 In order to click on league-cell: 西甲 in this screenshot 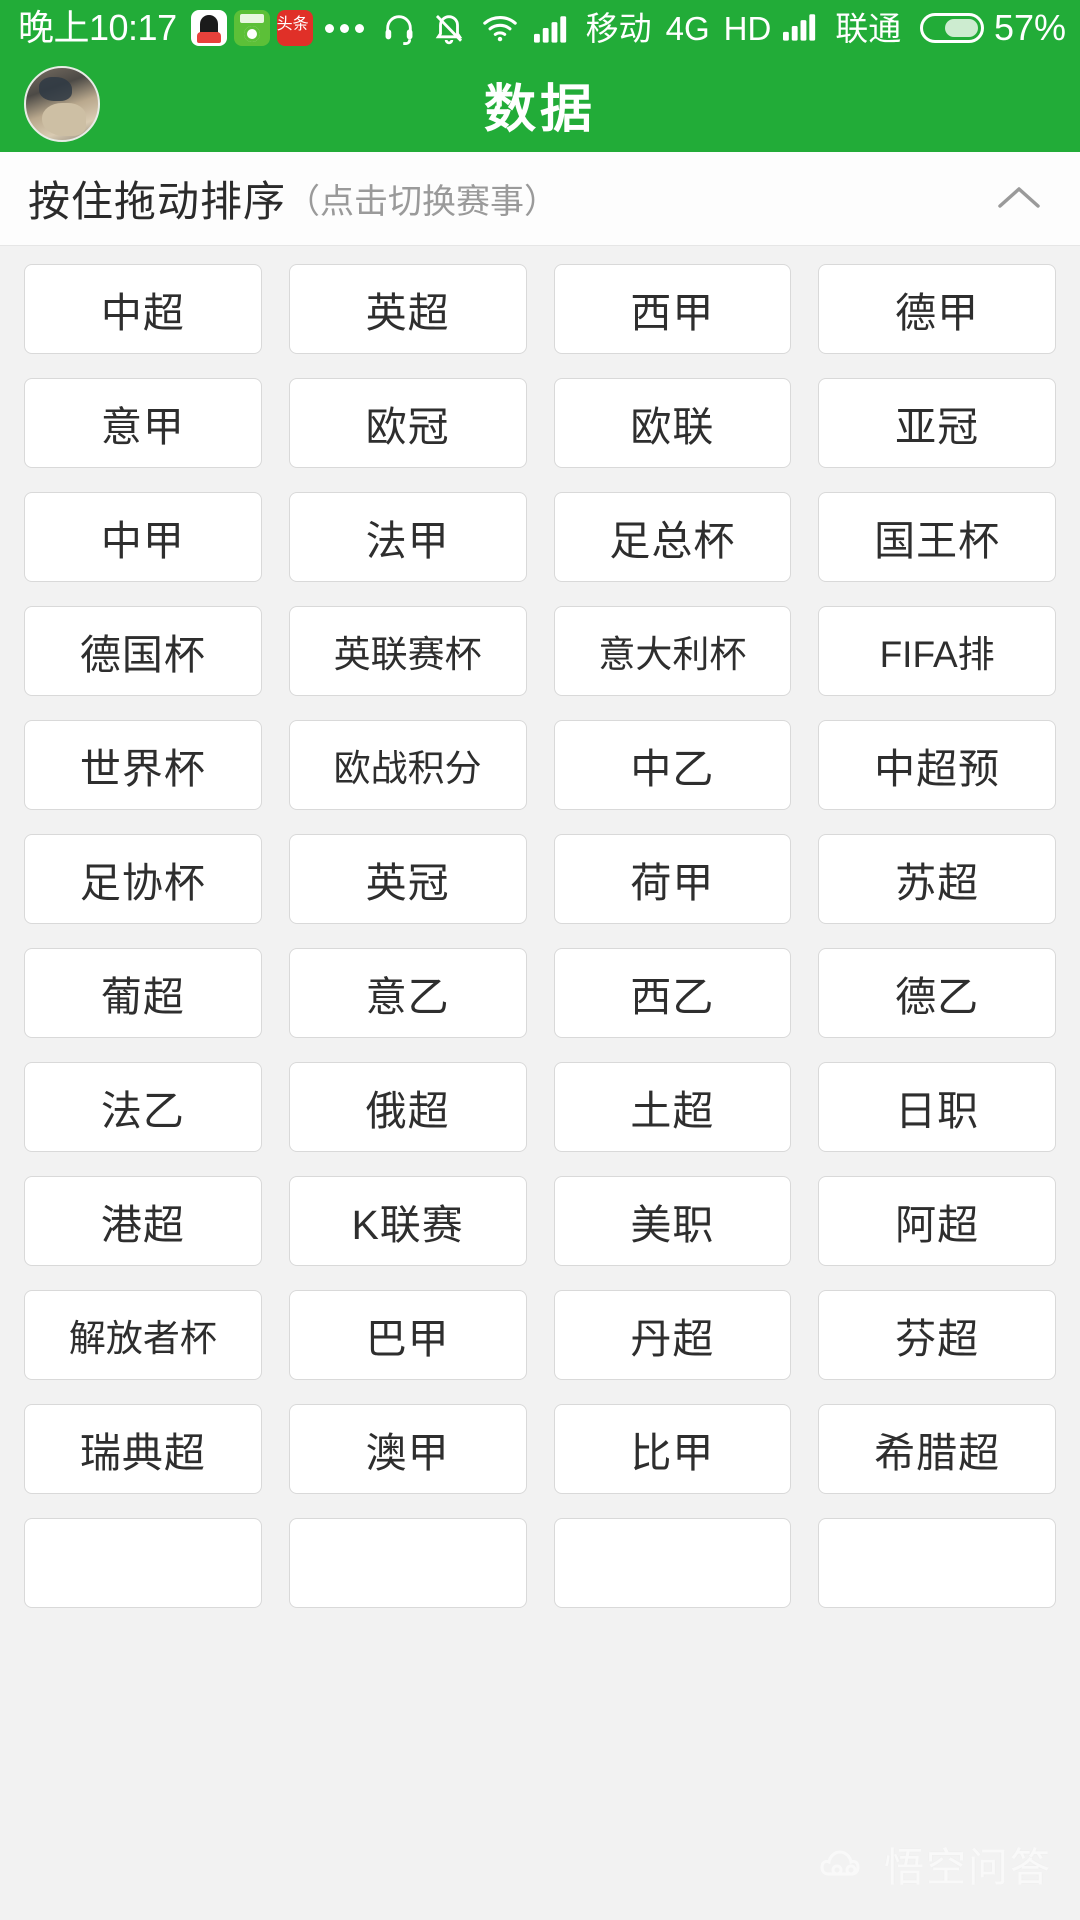, I will do `click(672, 309)`.